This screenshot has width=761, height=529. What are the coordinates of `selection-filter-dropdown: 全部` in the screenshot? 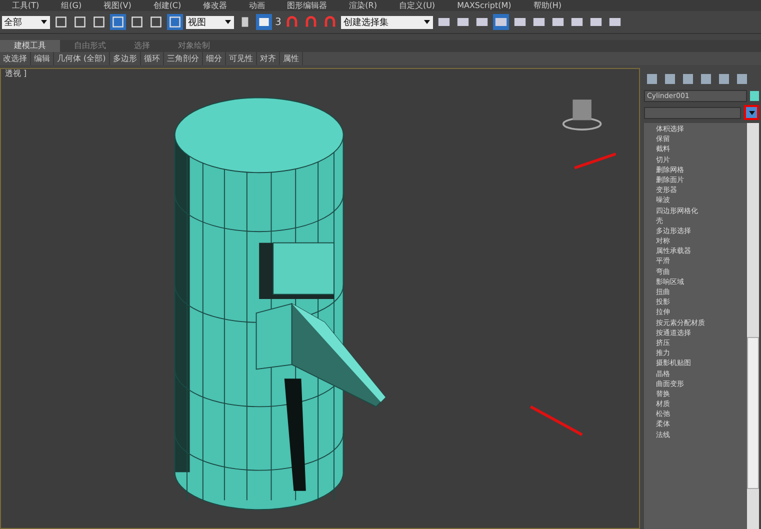 It's located at (26, 22).